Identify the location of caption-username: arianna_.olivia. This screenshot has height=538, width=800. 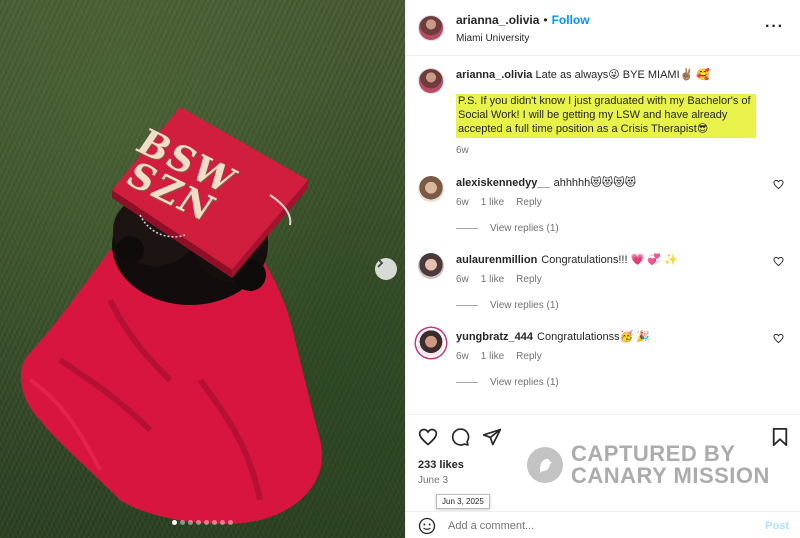
(494, 75).